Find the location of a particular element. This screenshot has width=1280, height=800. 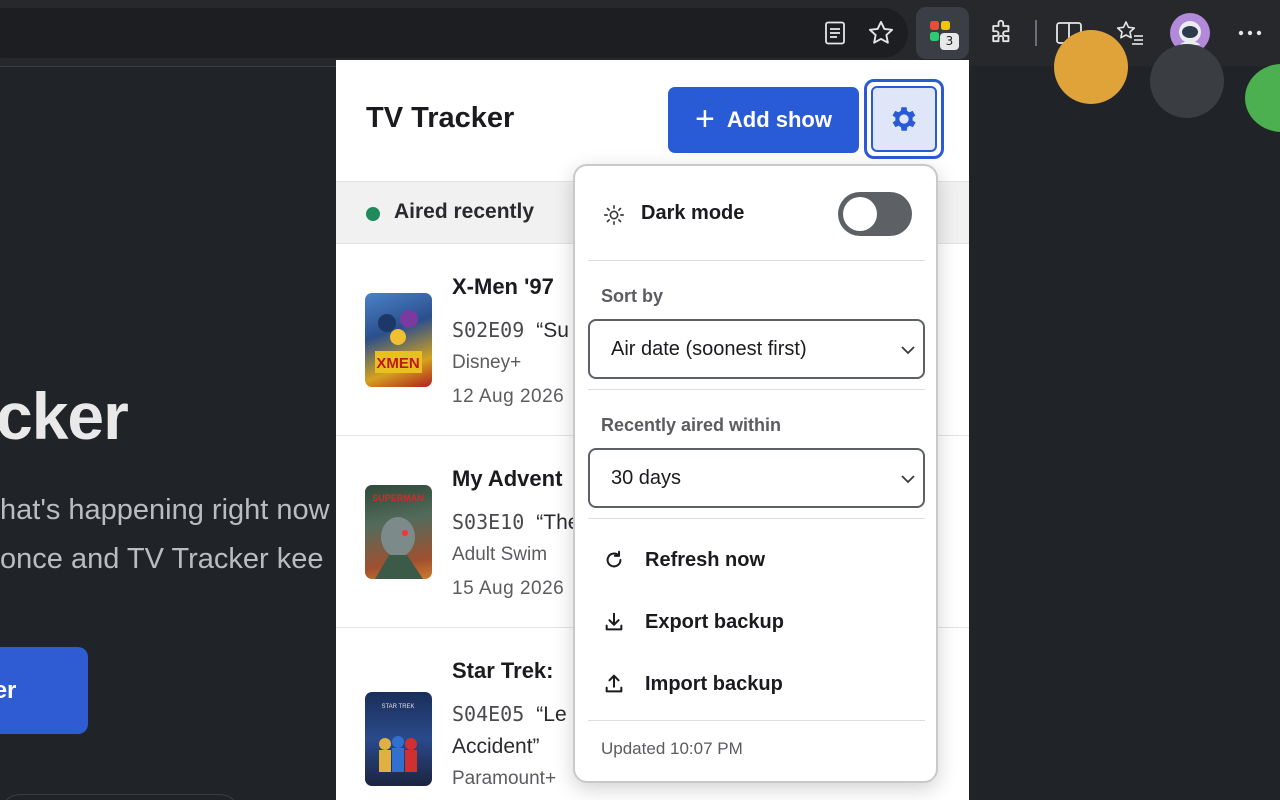

extension-badge: 3 is located at coordinates (949, 41).